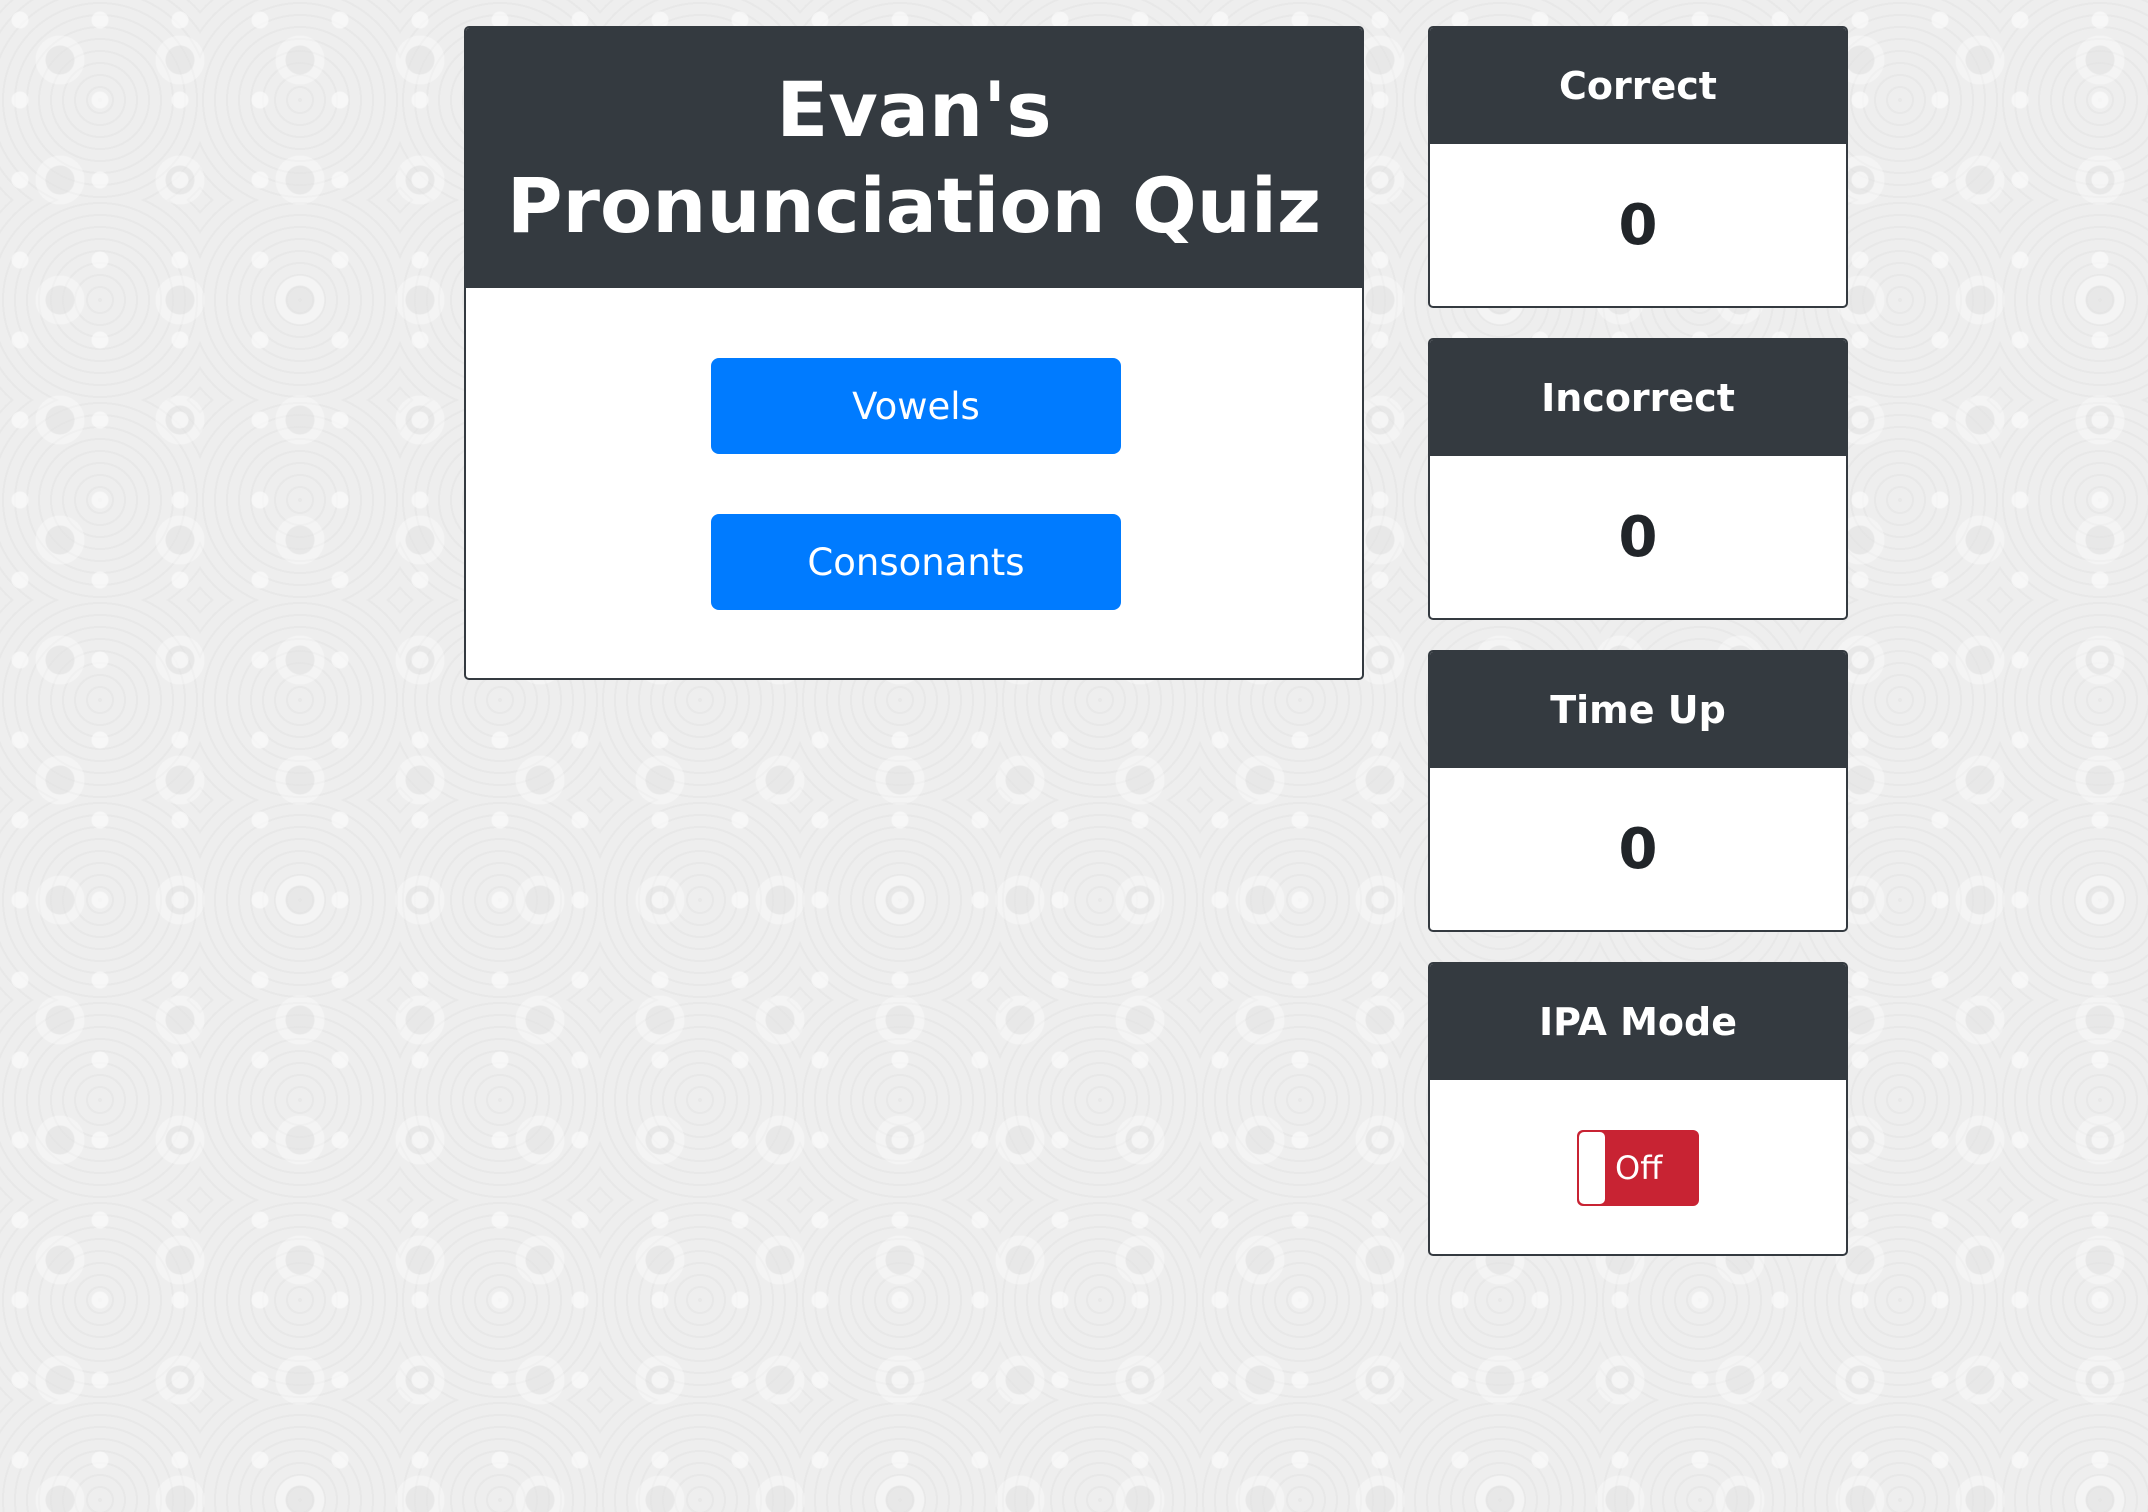 The height and width of the screenshot is (1512, 2148). What do you see at coordinates (1638, 791) in the screenshot?
I see `time-up-card: Time Up 0` at bounding box center [1638, 791].